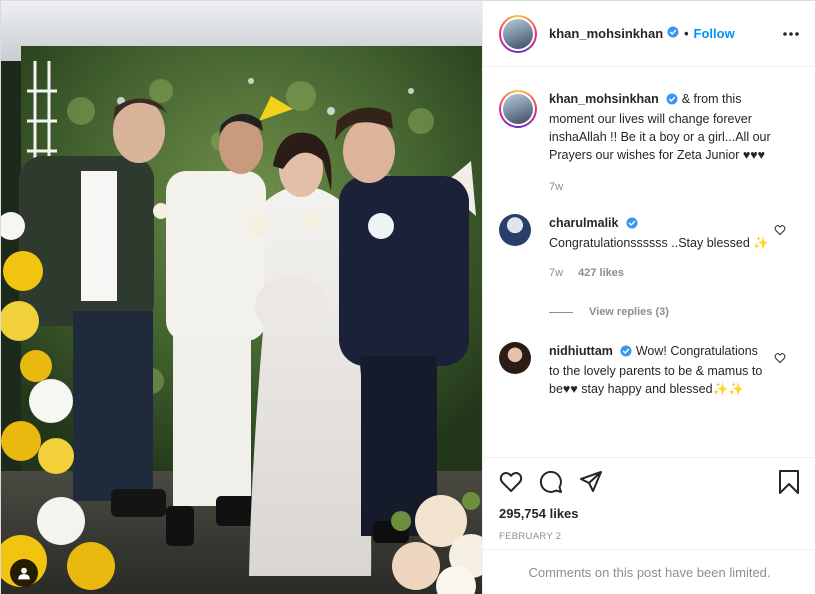  What do you see at coordinates (511, 482) in the screenshot?
I see `heart-icon` at bounding box center [511, 482].